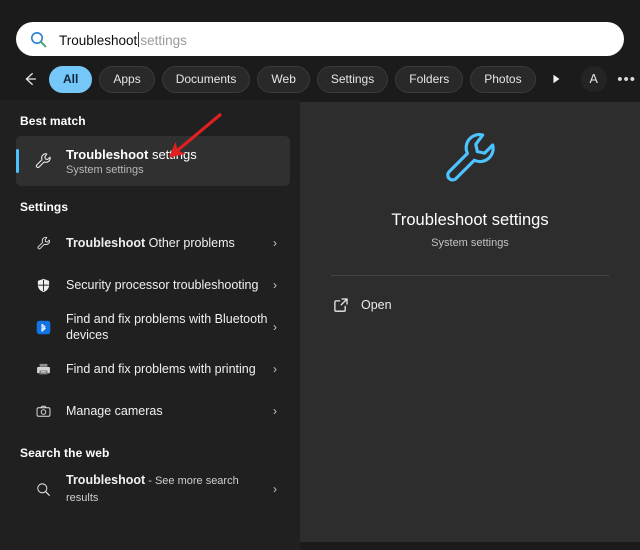  I want to click on text-caret, so click(139, 40).